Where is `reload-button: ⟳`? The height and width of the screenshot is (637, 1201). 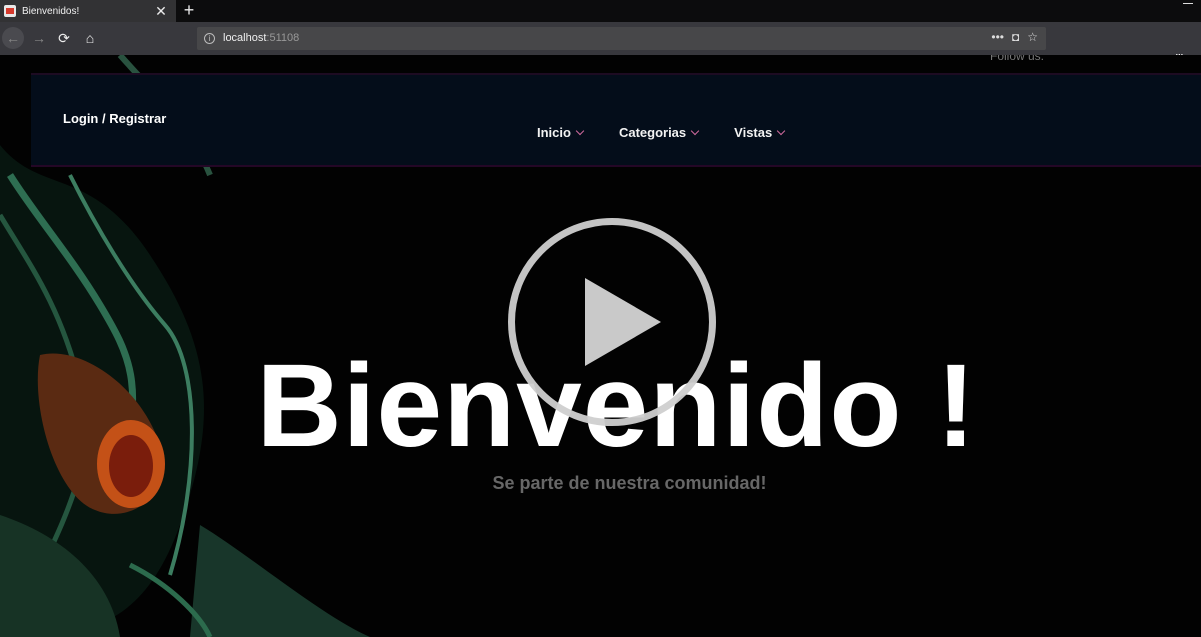
reload-button: ⟳ is located at coordinates (64, 38).